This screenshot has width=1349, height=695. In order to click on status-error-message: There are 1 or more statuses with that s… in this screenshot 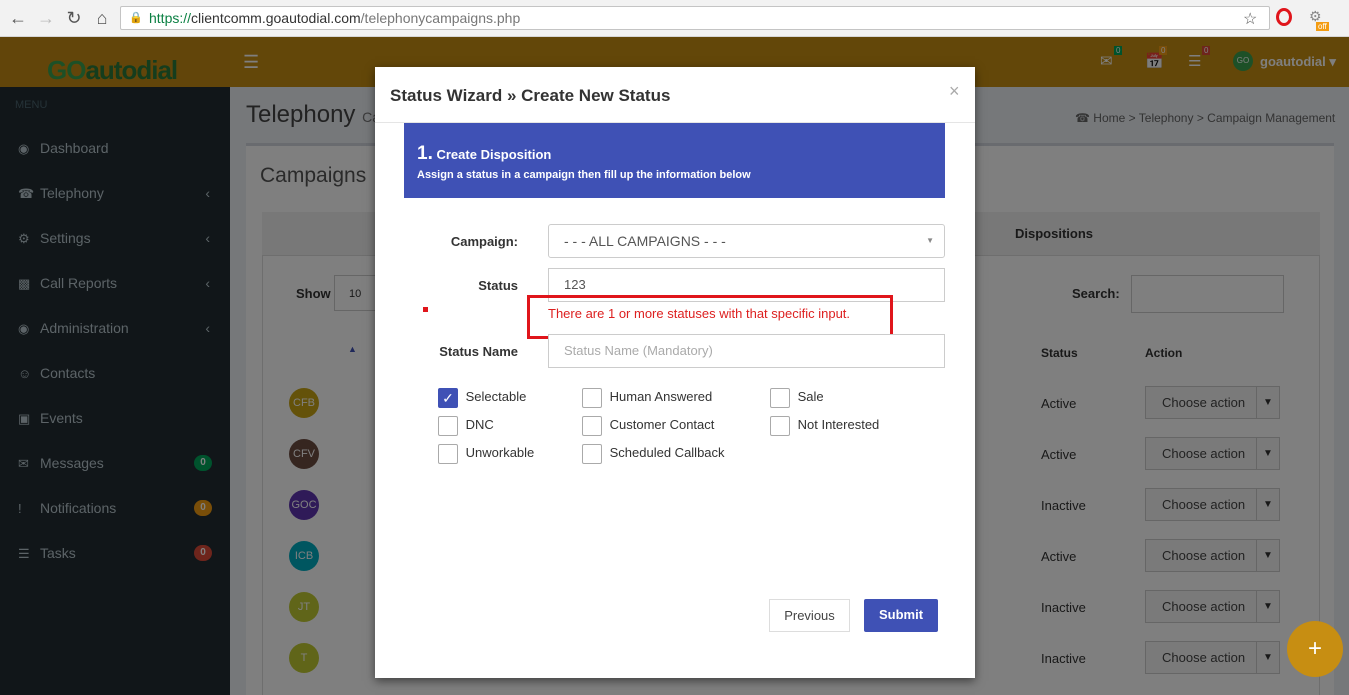, I will do `click(699, 313)`.